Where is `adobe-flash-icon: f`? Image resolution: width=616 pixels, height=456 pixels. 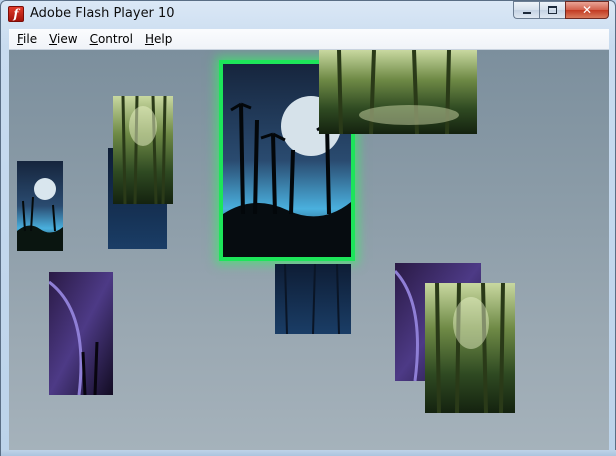
adobe-flash-icon: f is located at coordinates (16, 14).